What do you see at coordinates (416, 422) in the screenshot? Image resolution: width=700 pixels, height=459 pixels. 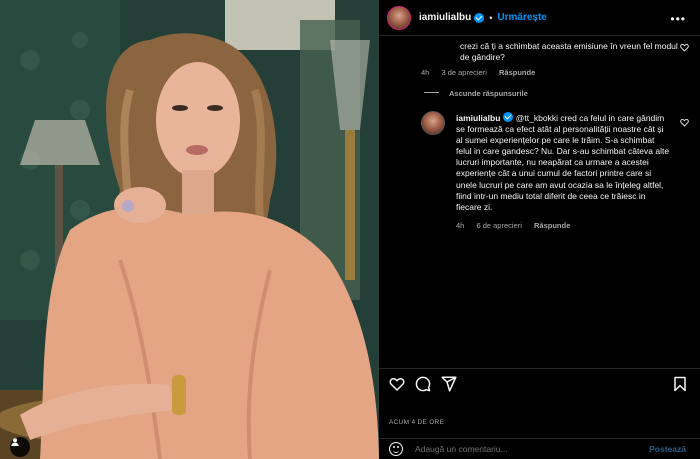 I see `post-timestamp: ACUM 4 DE ORE` at bounding box center [416, 422].